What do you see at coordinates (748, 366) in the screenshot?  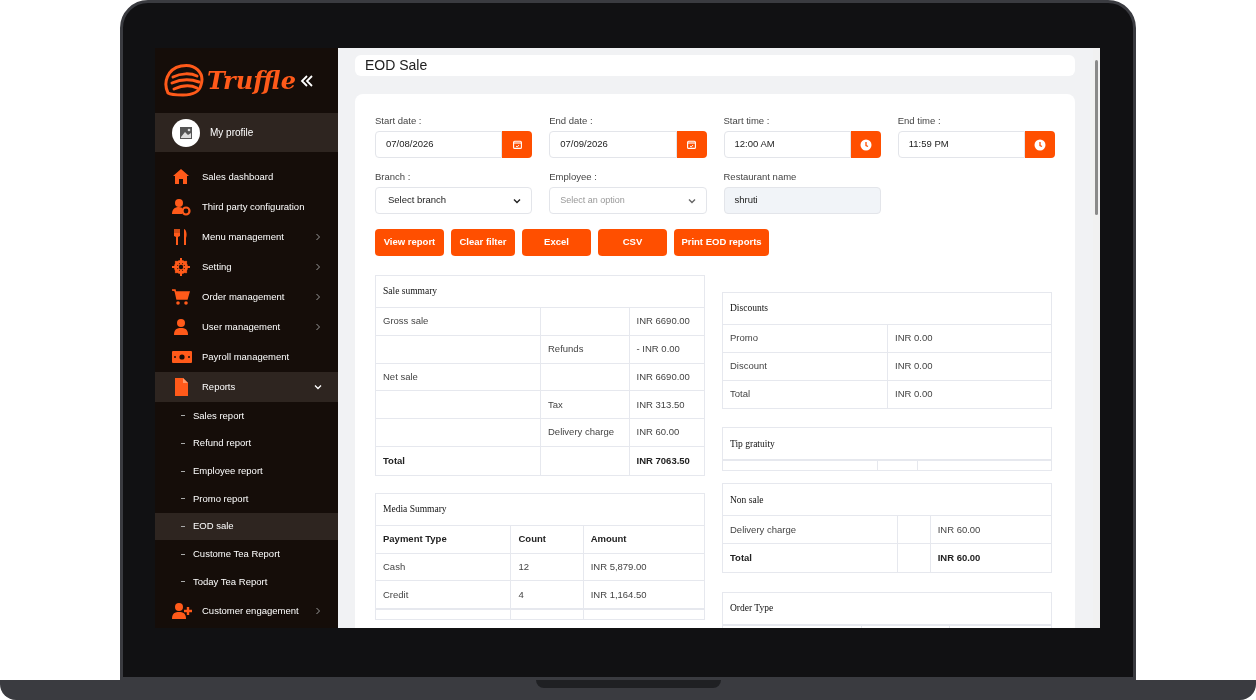 I see `table-cell-text: Discount` at bounding box center [748, 366].